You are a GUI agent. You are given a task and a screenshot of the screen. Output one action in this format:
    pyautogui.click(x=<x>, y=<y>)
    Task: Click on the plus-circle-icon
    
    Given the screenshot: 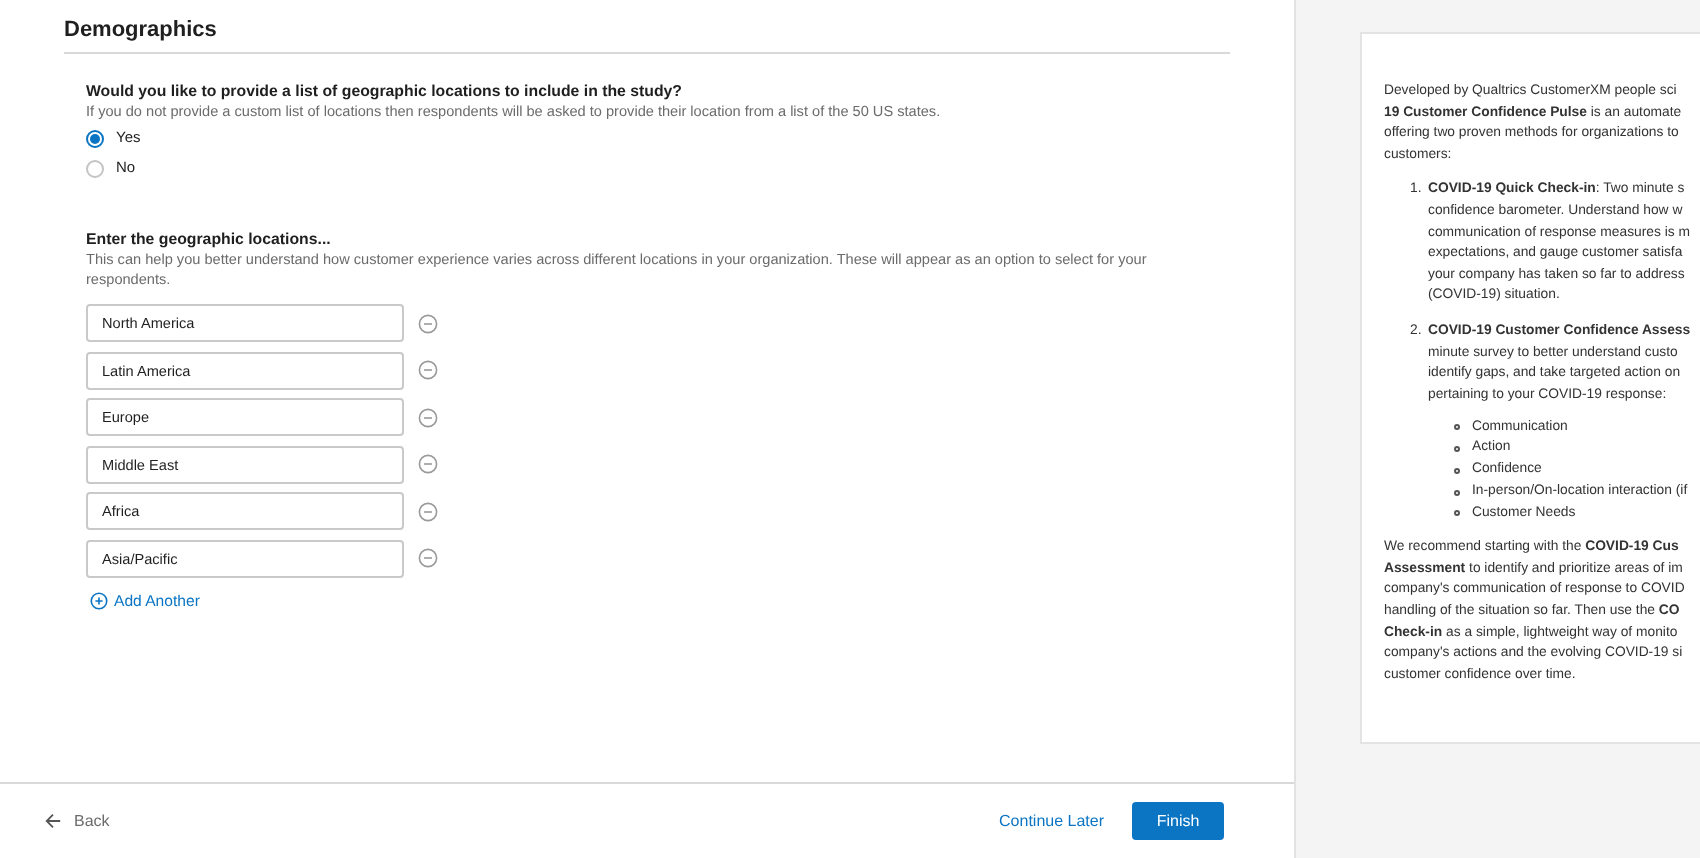 What is the action you would take?
    pyautogui.click(x=99, y=600)
    